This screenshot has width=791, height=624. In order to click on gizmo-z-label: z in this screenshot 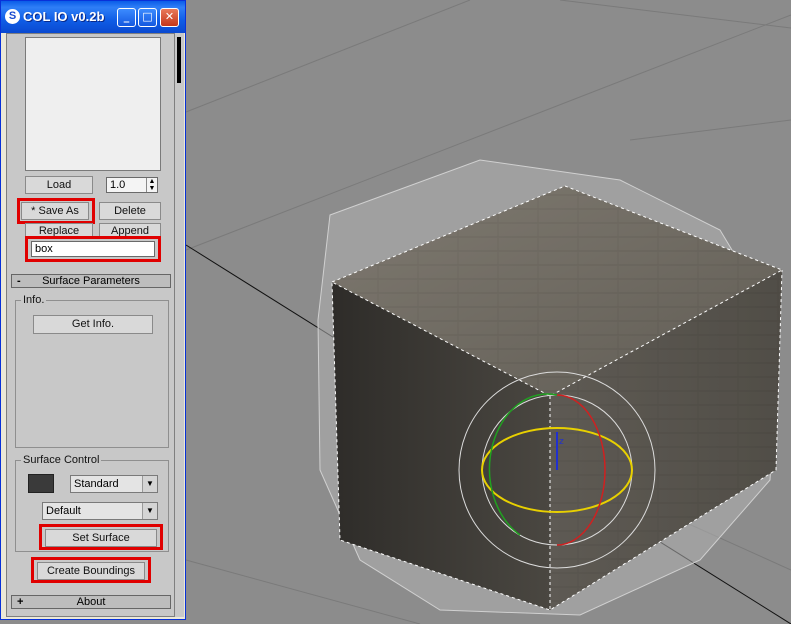, I will do `click(561, 442)`.